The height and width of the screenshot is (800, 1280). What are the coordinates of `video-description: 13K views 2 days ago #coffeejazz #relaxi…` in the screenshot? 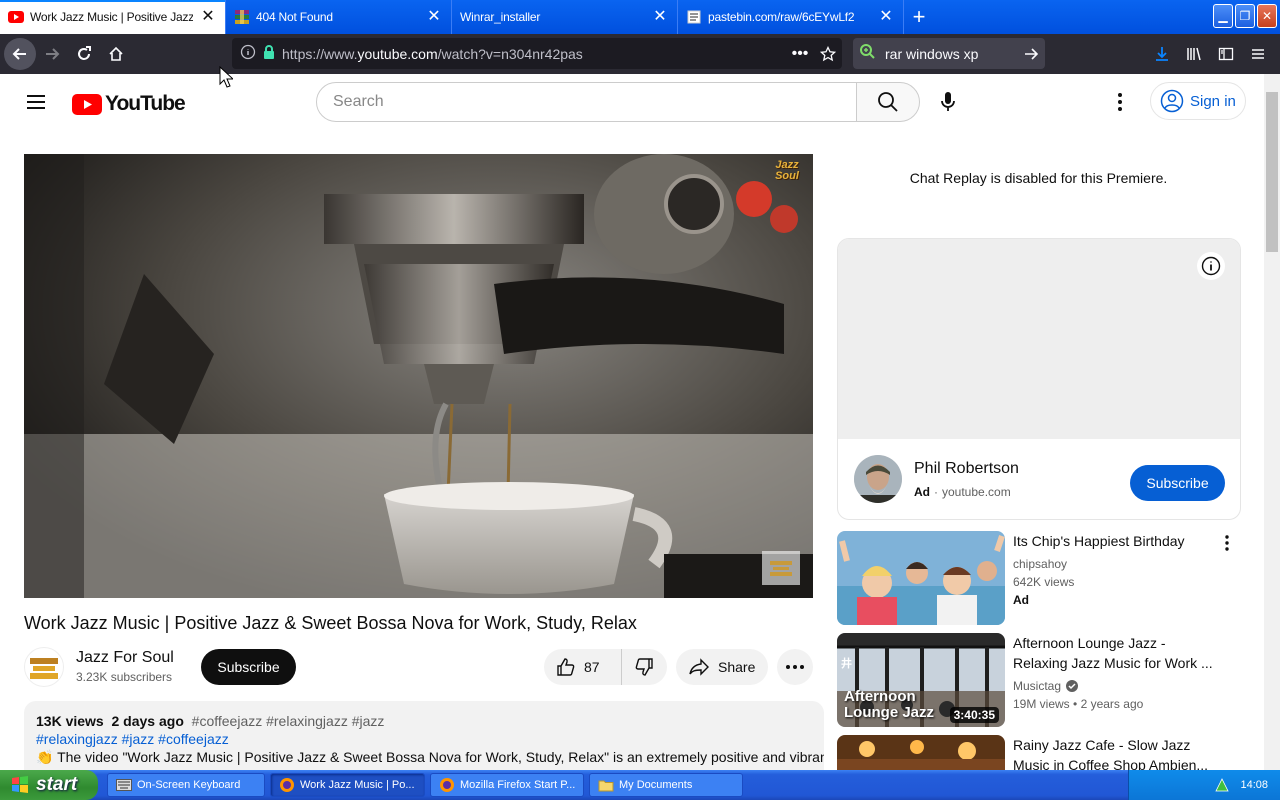 It's located at (424, 741).